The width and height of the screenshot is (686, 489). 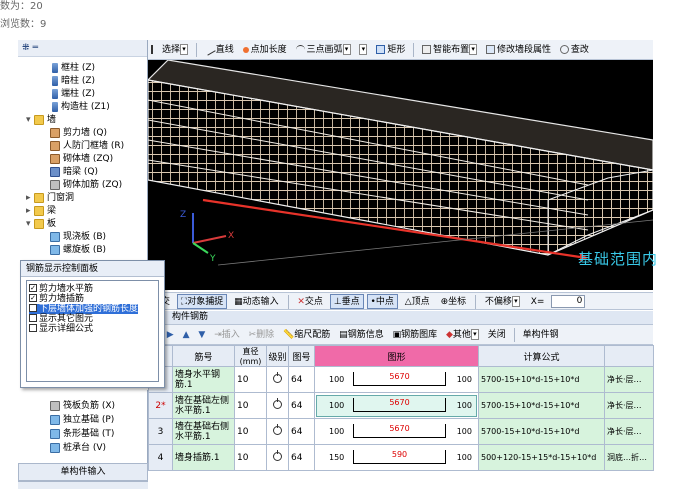 What do you see at coordinates (72, 81) in the screenshot?
I see `tree-item: 暗柱 (Z)` at bounding box center [72, 81].